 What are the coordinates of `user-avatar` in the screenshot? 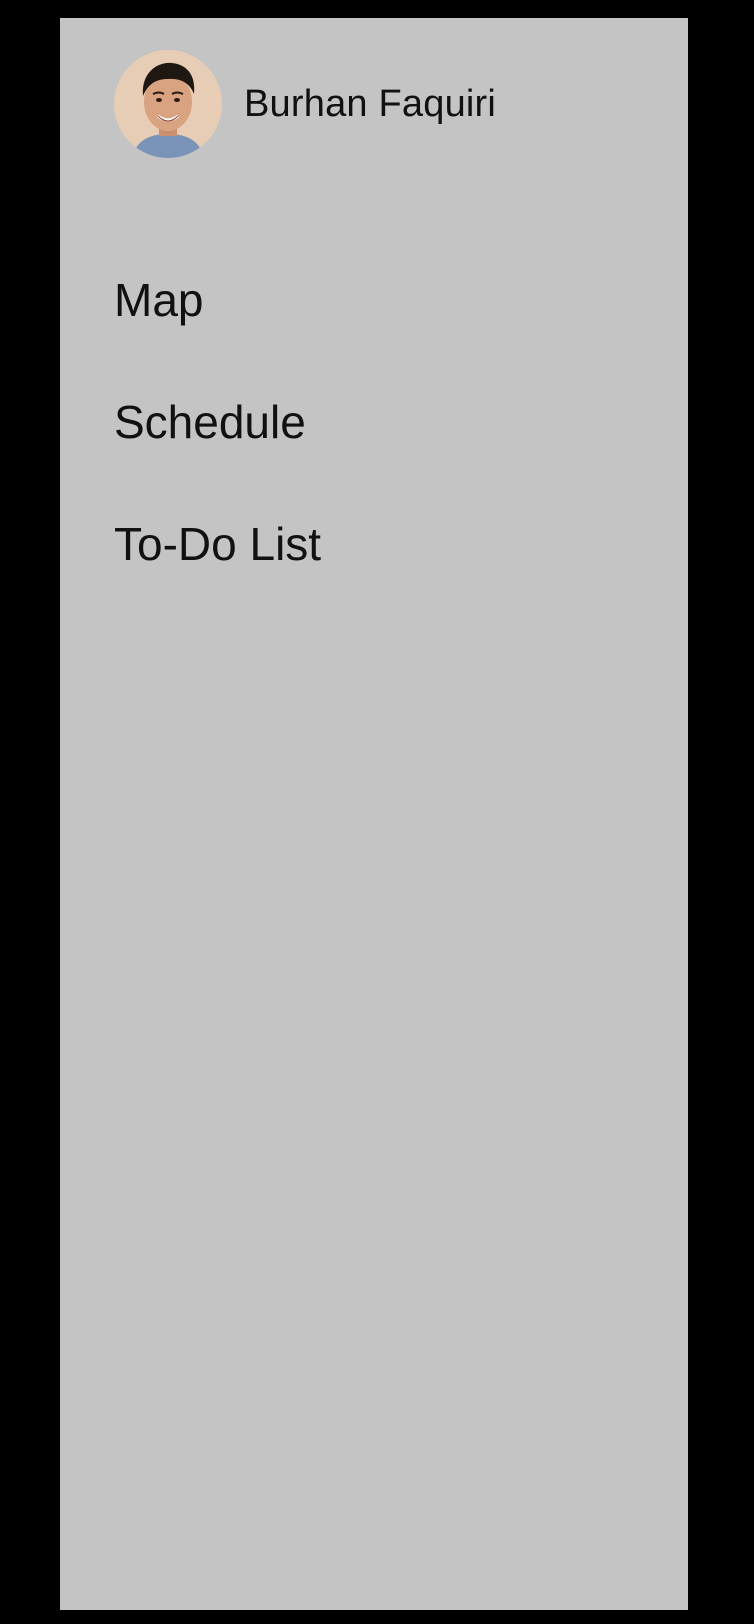 It's located at (168, 104).